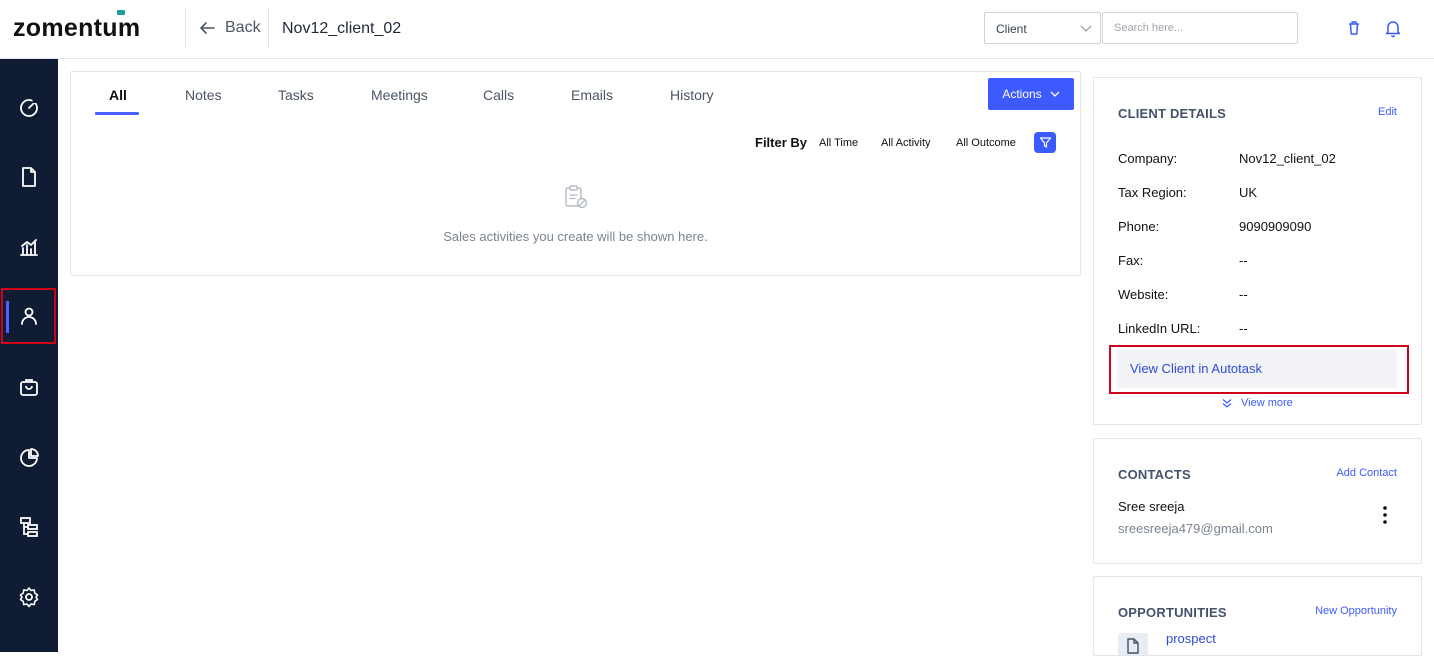 The image size is (1434, 656). What do you see at coordinates (1172, 612) in the screenshot?
I see `opportunities-title: OPPORTUNITIES` at bounding box center [1172, 612].